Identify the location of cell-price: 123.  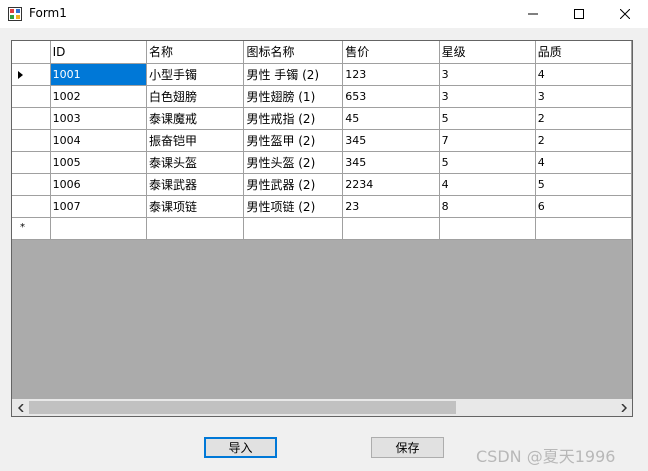
(391, 74).